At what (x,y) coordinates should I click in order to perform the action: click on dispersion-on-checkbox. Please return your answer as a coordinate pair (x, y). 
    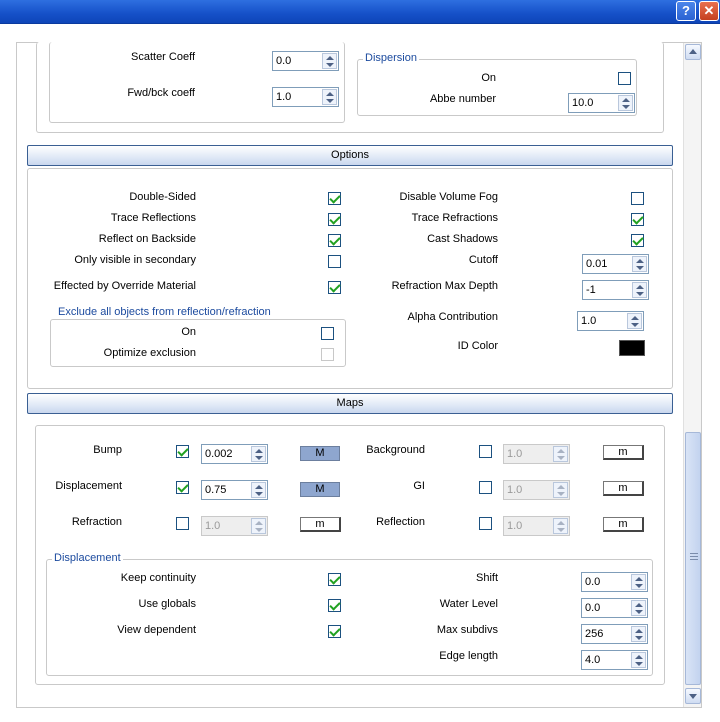
    Looking at the image, I should click on (624, 78).